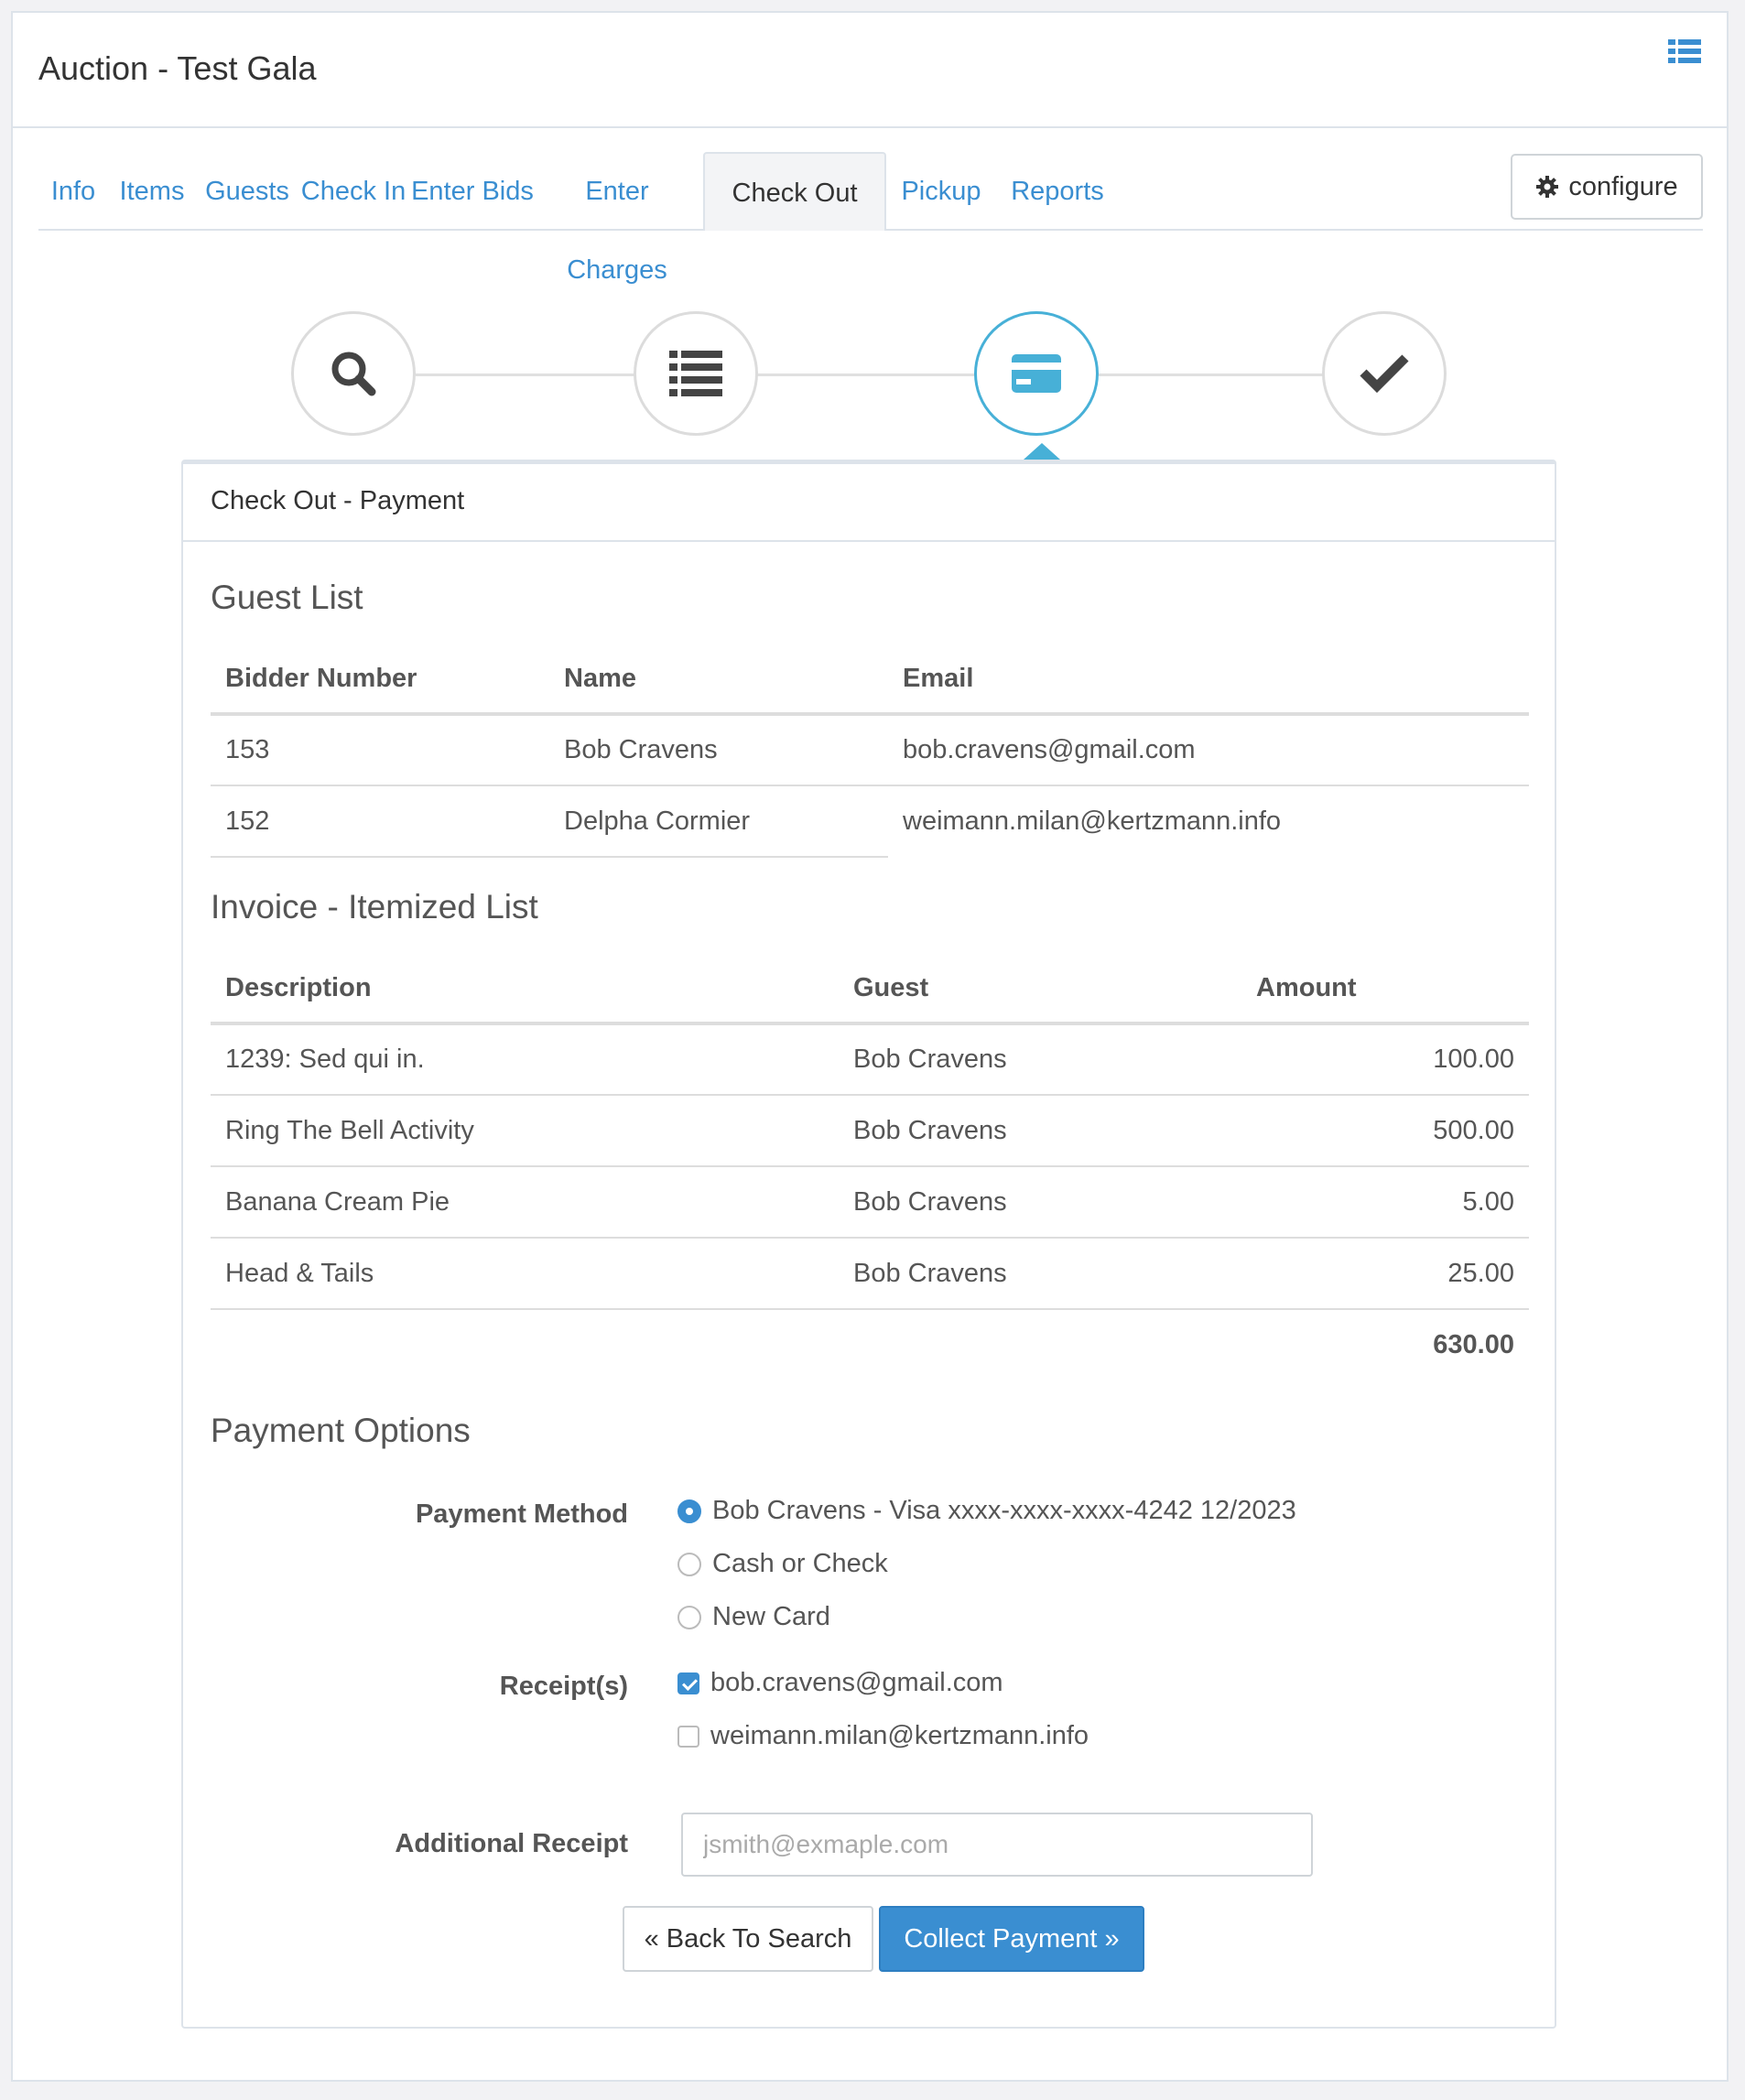  I want to click on tab-reports: Reports, so click(1057, 191).